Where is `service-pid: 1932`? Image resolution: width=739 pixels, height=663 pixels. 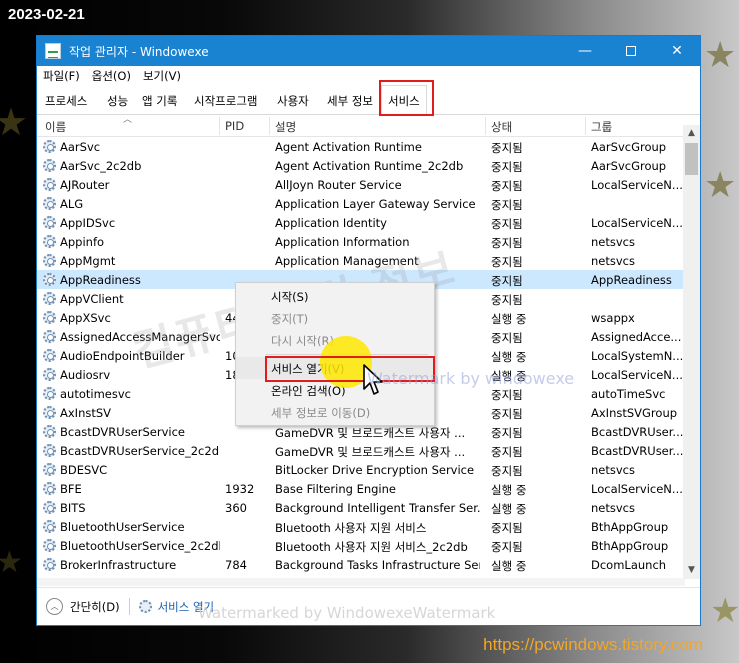 service-pid: 1932 is located at coordinates (240, 489).